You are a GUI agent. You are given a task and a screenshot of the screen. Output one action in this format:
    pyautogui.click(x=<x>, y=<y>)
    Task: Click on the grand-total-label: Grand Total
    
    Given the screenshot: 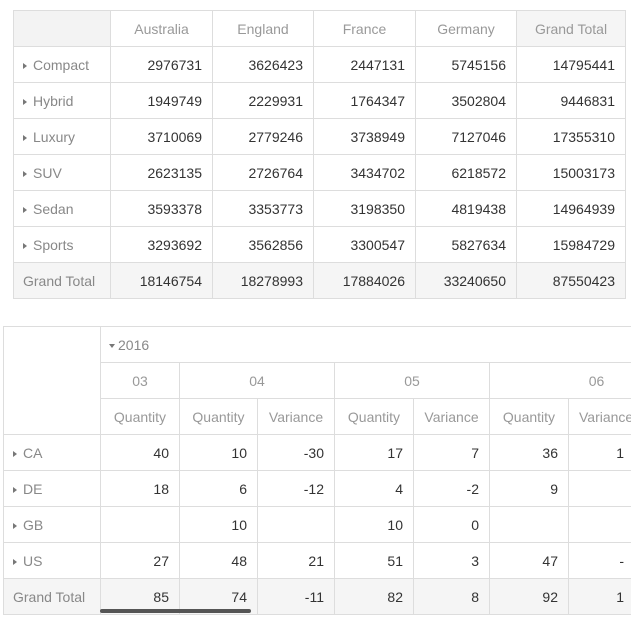 What is the action you would take?
    pyautogui.click(x=62, y=280)
    